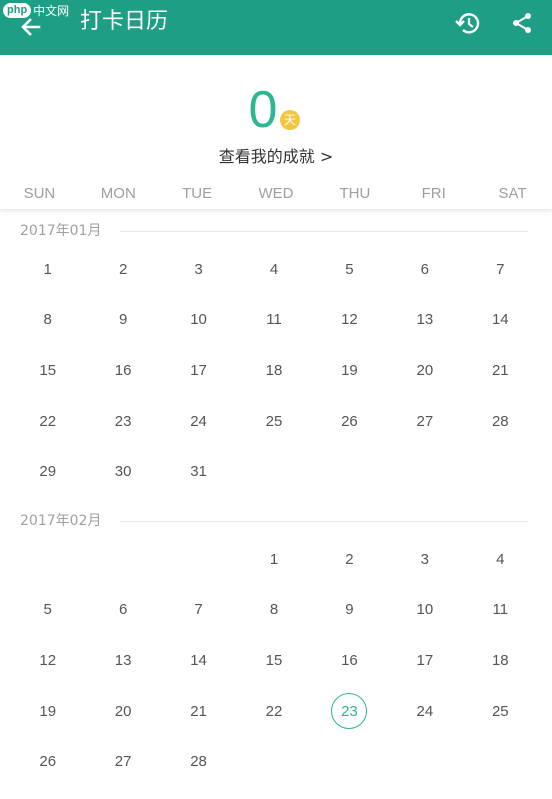 This screenshot has width=552, height=799. I want to click on weekday-label: MON, so click(118, 193).